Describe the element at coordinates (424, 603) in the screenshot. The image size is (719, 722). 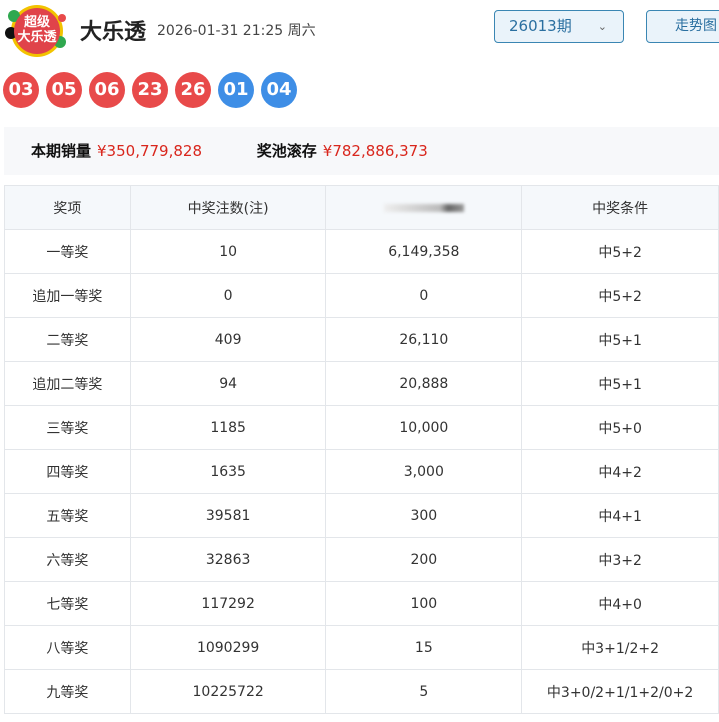
I see `prize-amount: 100` at that location.